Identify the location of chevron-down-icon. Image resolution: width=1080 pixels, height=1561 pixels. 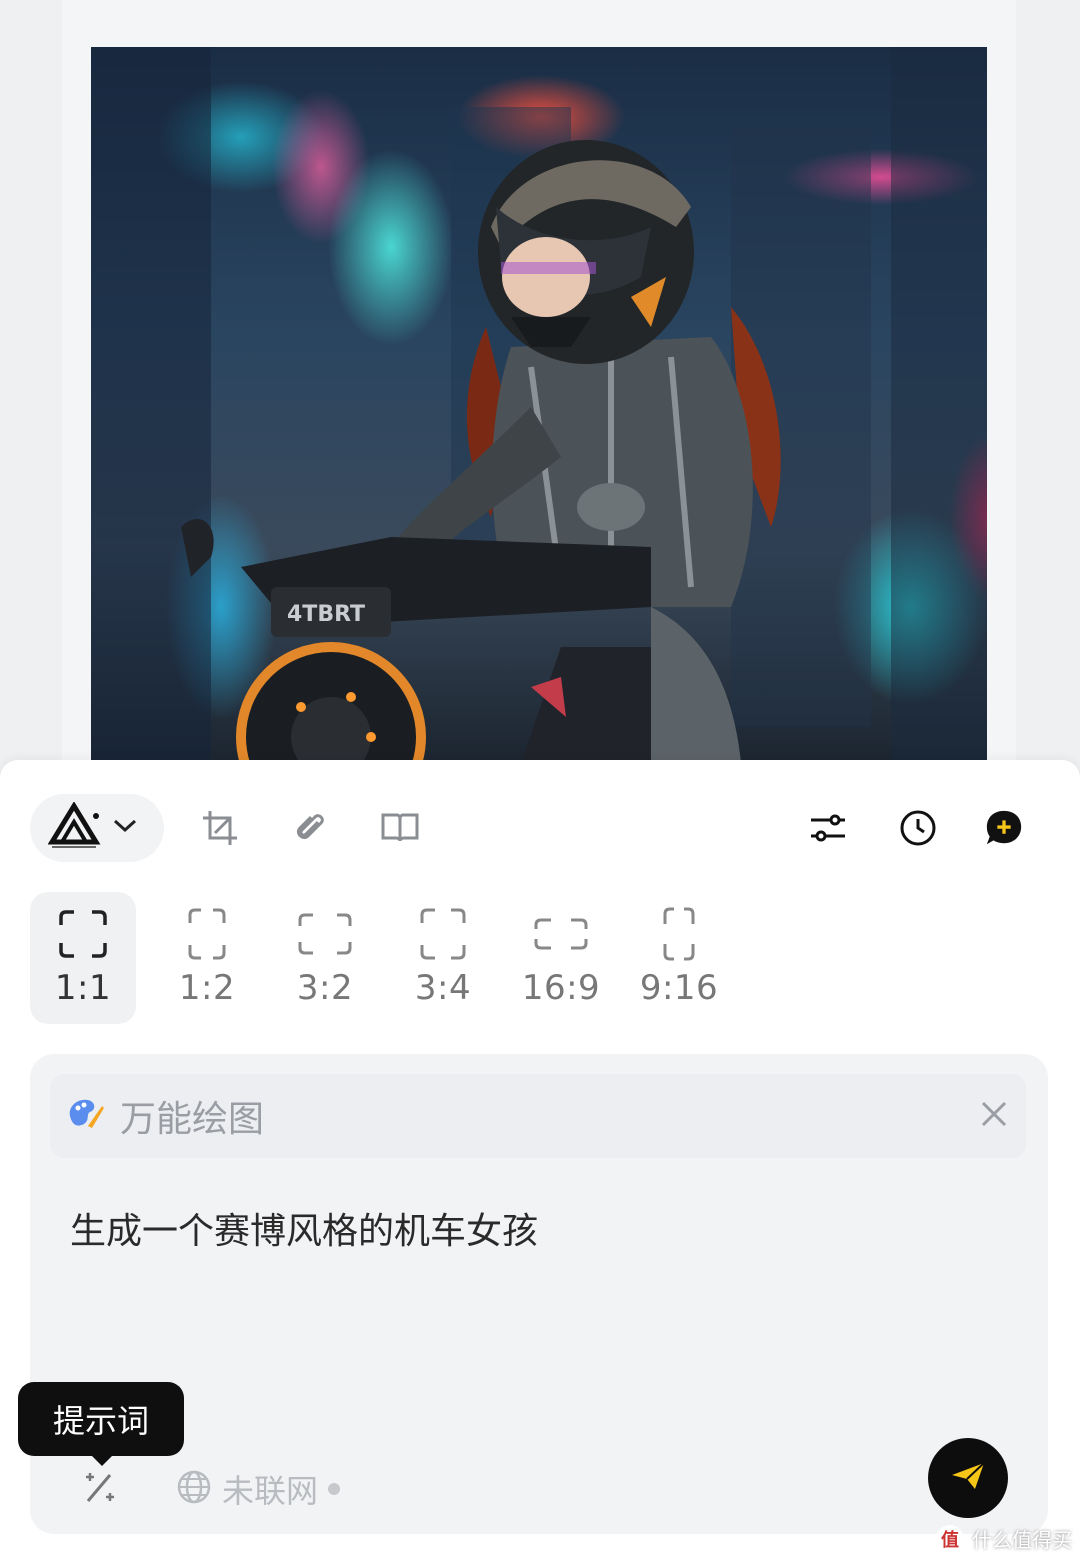
(125, 828).